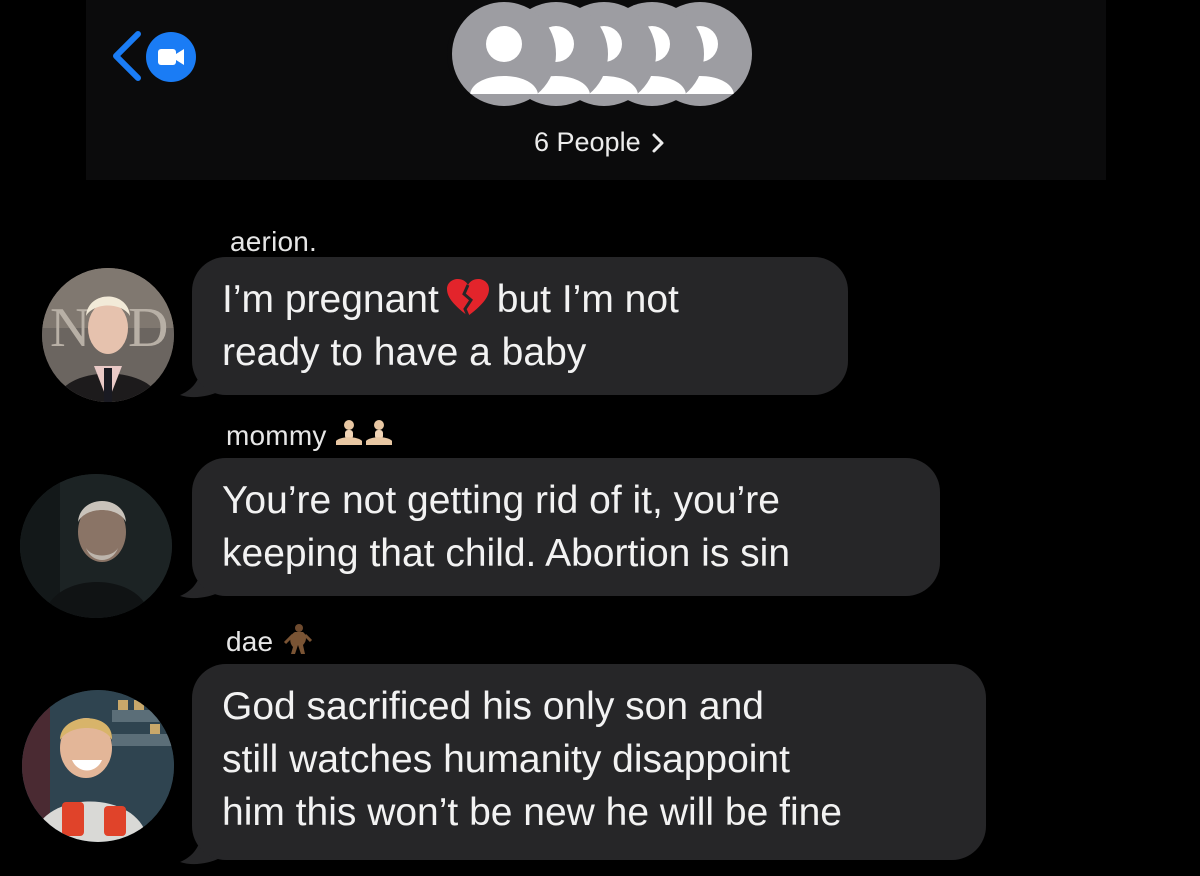  I want to click on sender-name-row: mommy, so click(310, 435).